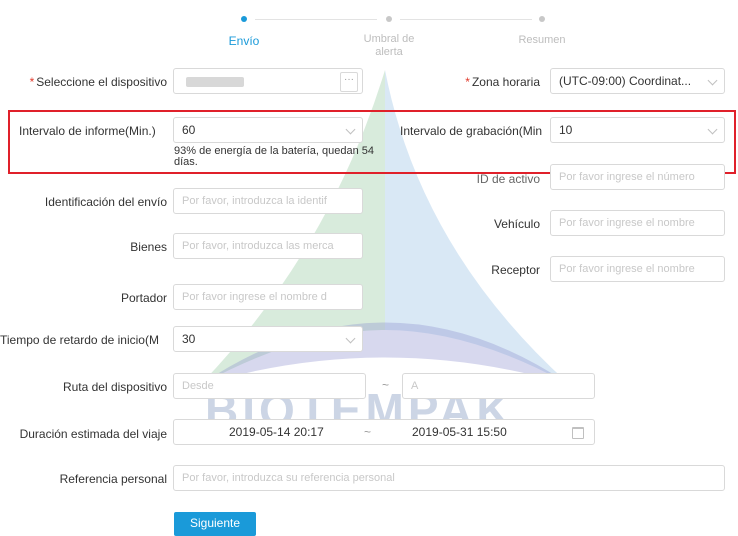 This screenshot has width=738, height=536. I want to click on start-delay-select: 30, so click(268, 339).